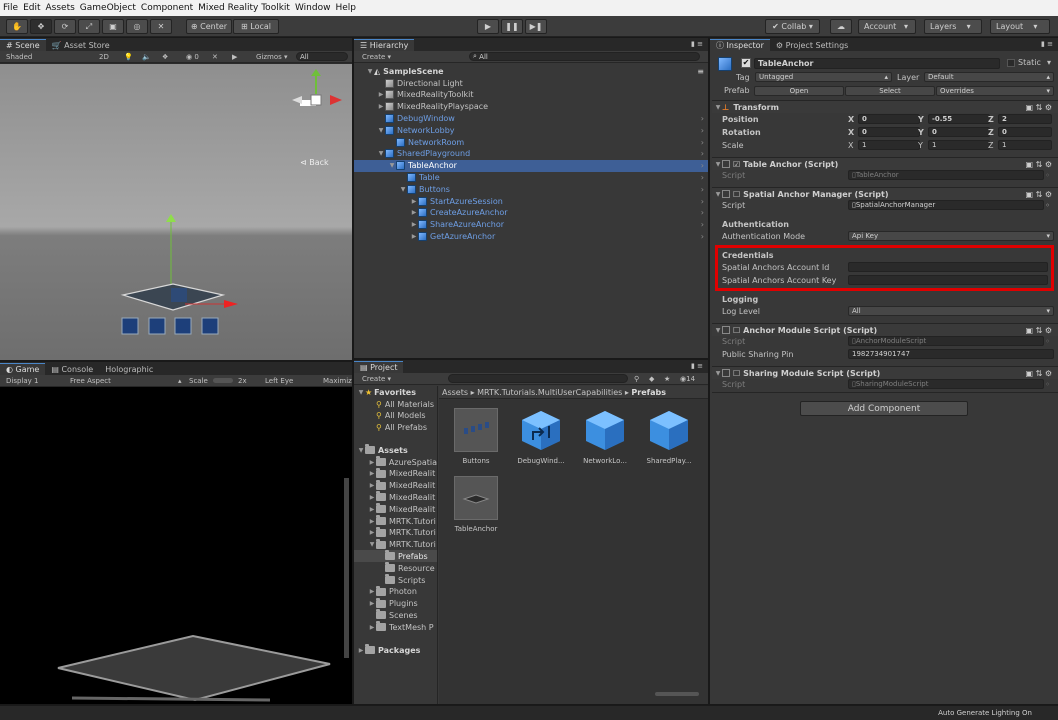 Image resolution: width=1058 pixels, height=720 pixels. What do you see at coordinates (1011, 63) in the screenshot?
I see `static-checkbox` at bounding box center [1011, 63].